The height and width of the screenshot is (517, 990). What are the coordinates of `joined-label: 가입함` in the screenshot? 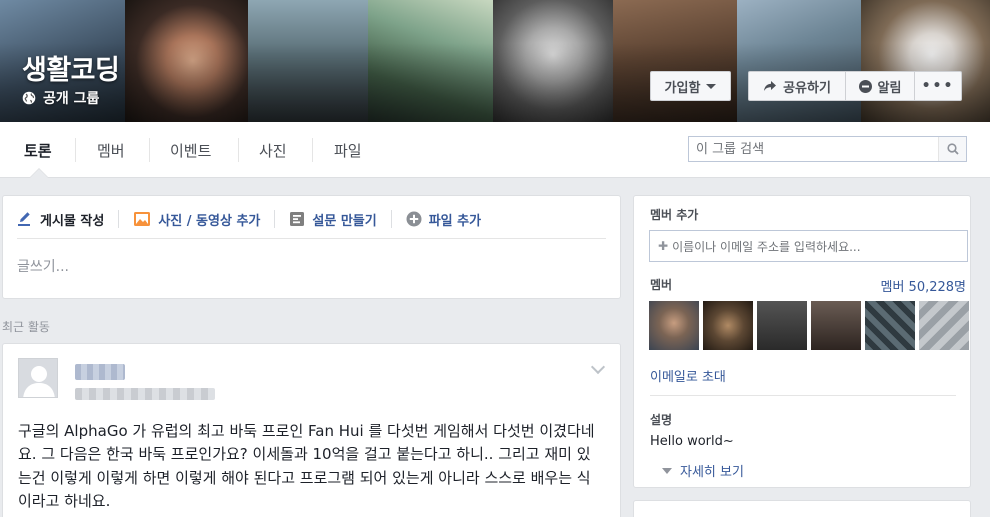 It's located at (682, 88).